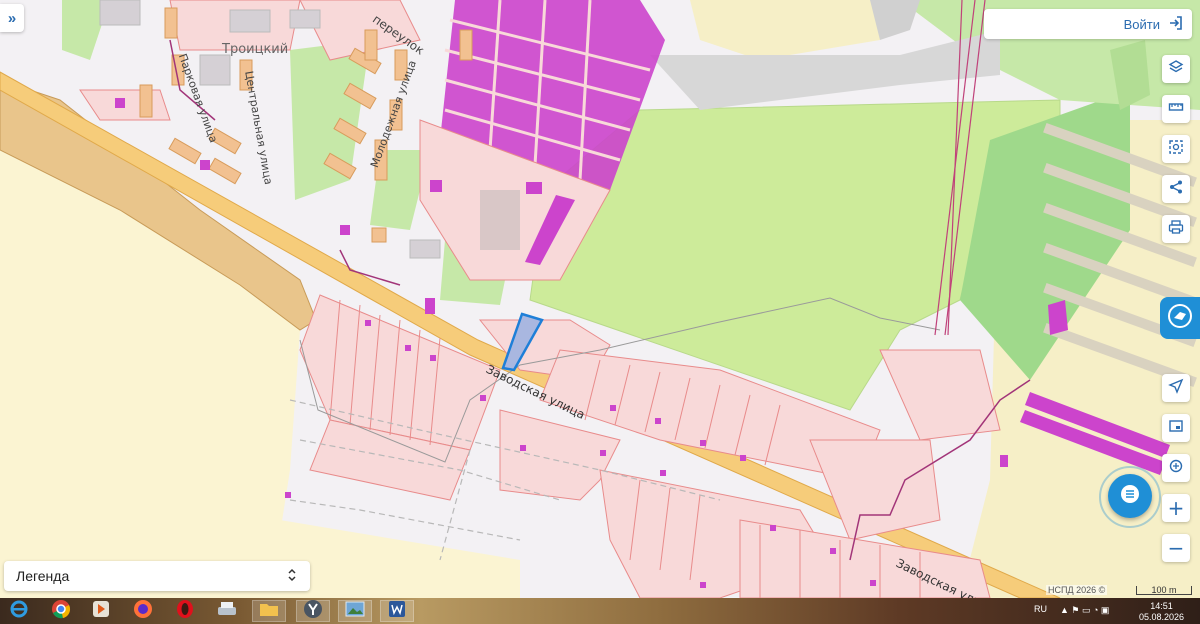 This screenshot has width=1200, height=624. What do you see at coordinates (1161, 617) in the screenshot?
I see `clock-date: 05.08.2026` at bounding box center [1161, 617].